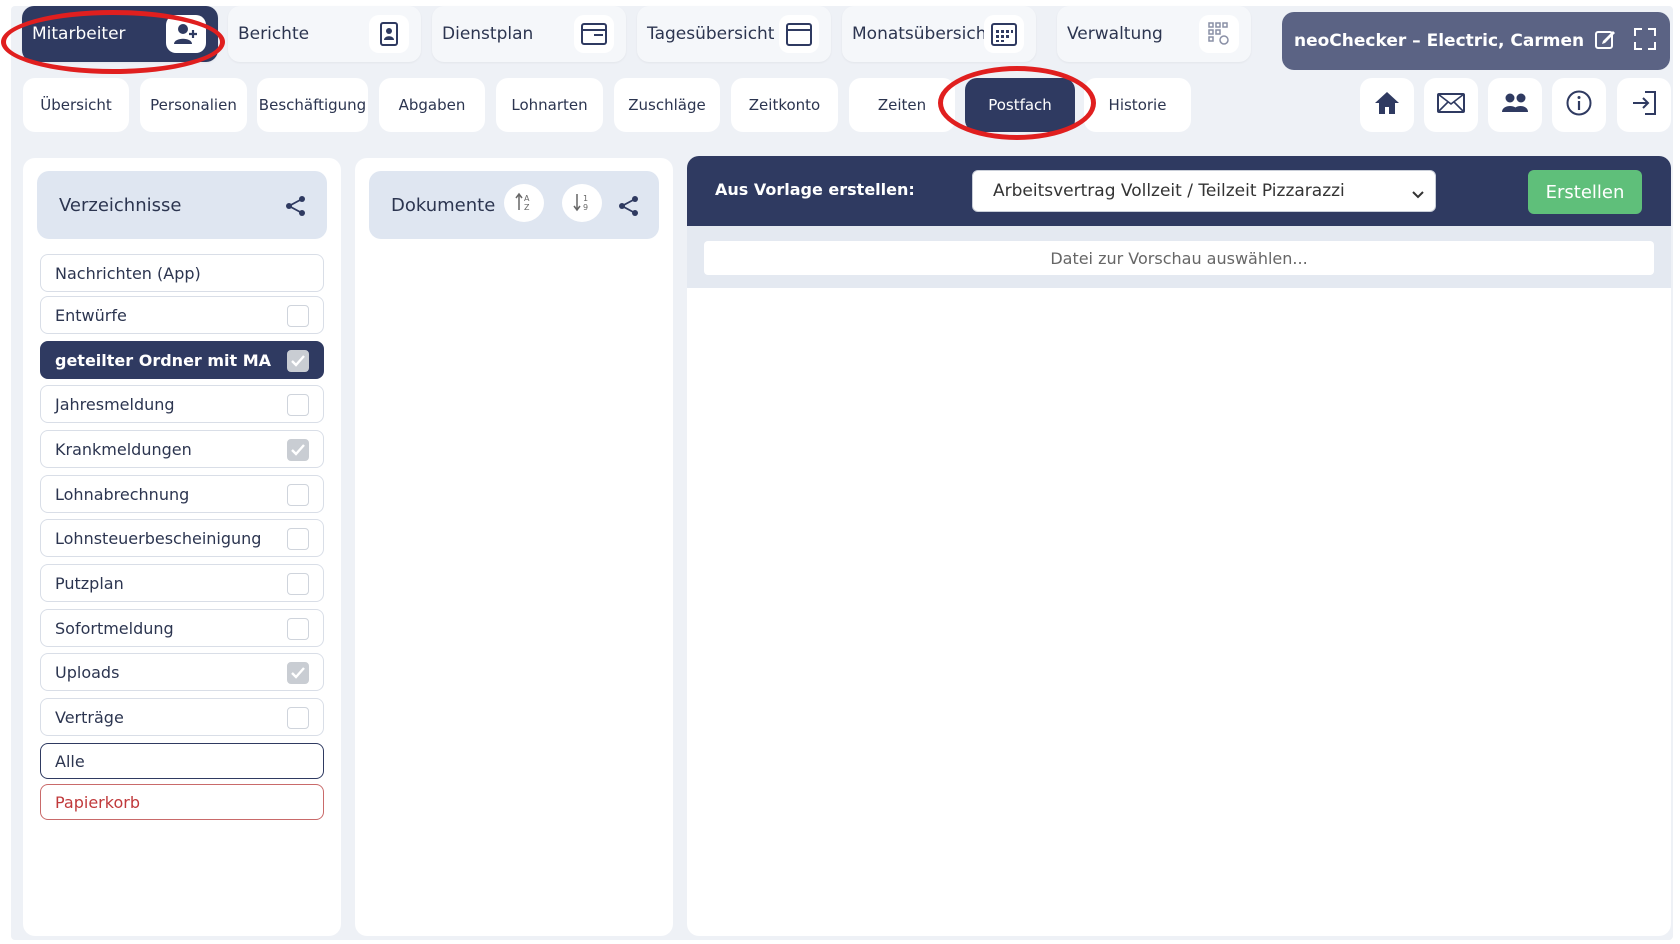 This screenshot has width=1680, height=944. I want to click on nav-tab-label: Tagesübersicht, so click(711, 34).